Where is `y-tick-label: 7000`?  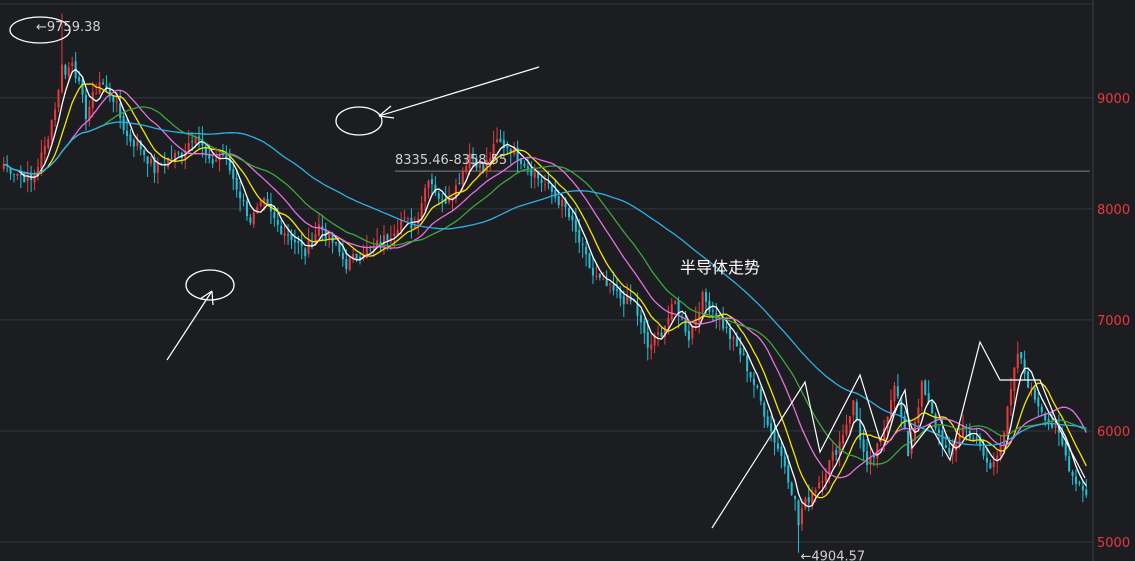
y-tick-label: 7000 is located at coordinates (1113, 321).